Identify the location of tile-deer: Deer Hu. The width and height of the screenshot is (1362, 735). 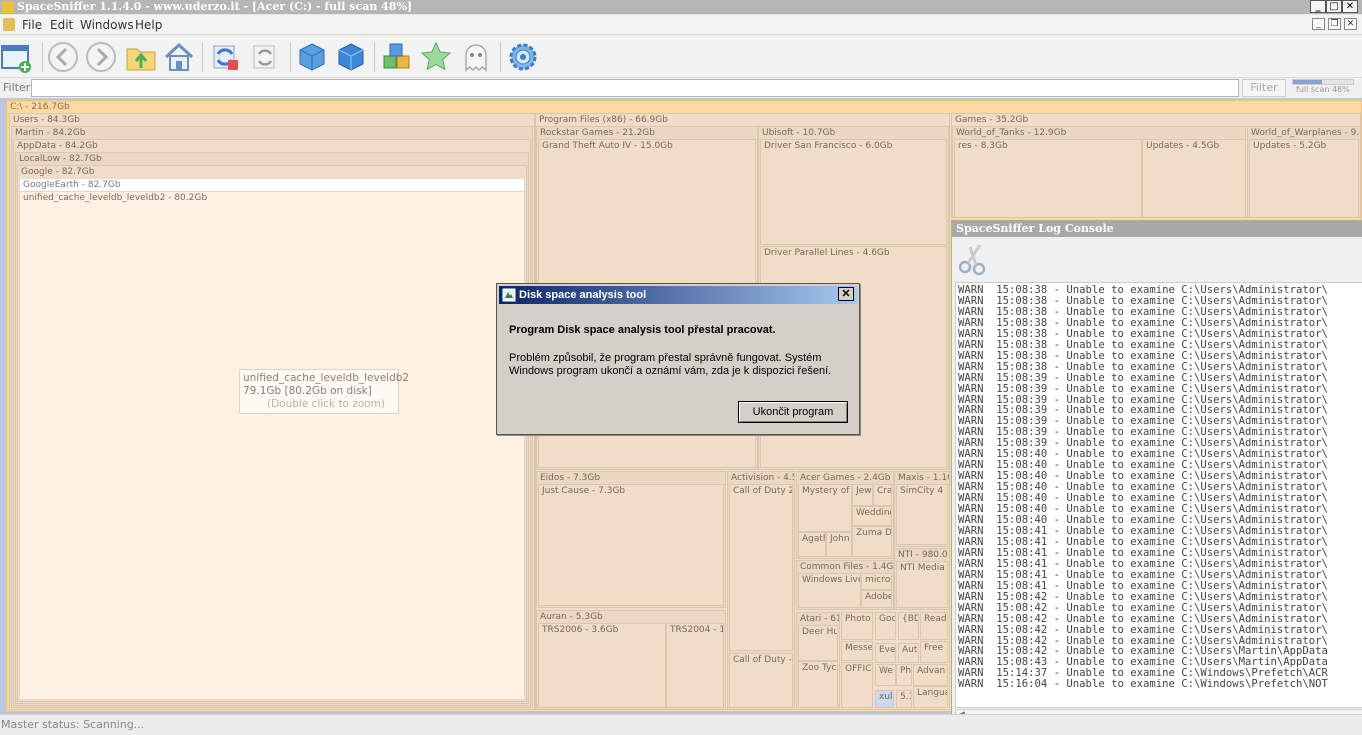
(818, 643).